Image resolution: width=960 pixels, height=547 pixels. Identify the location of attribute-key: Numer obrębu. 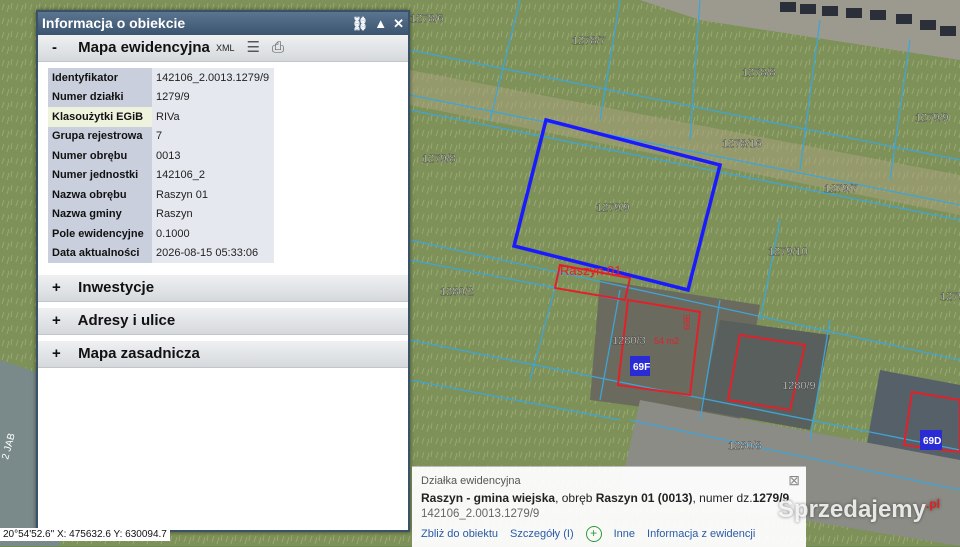
(100, 156).